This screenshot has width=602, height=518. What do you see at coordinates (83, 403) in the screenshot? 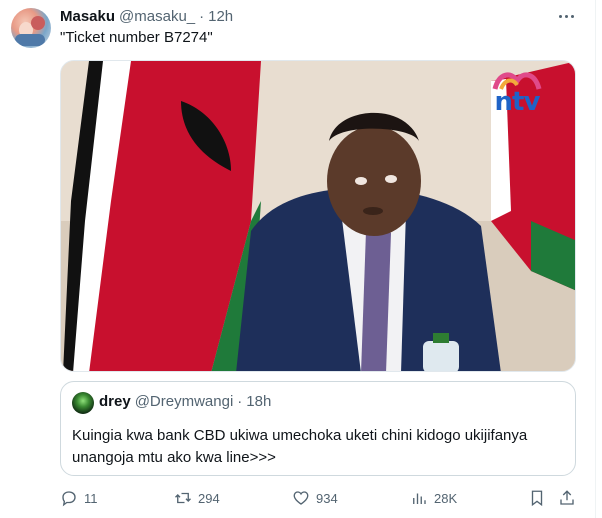
I see `quoted-author-avatar` at bounding box center [83, 403].